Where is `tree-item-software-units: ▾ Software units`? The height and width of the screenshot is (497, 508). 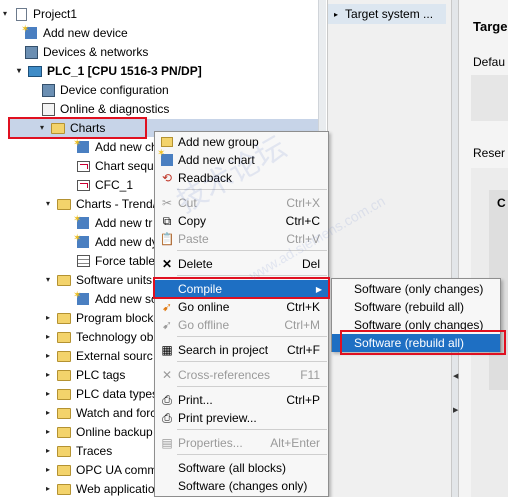 tree-item-software-units: ▾ Software units is located at coordinates (97, 280).